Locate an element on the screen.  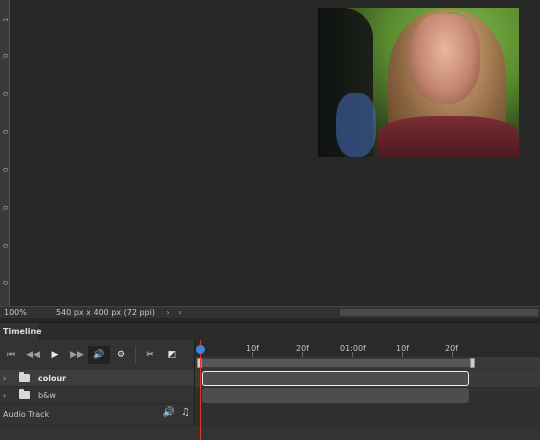
layer-name: colour is located at coordinates (52, 378).